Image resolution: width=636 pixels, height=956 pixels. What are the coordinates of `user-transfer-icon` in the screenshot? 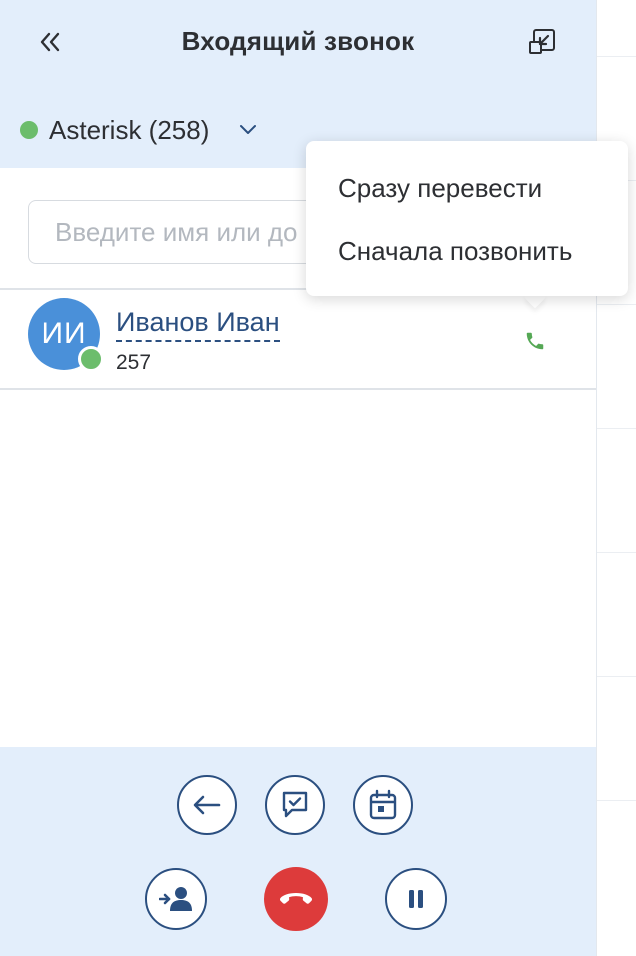 It's located at (175, 899).